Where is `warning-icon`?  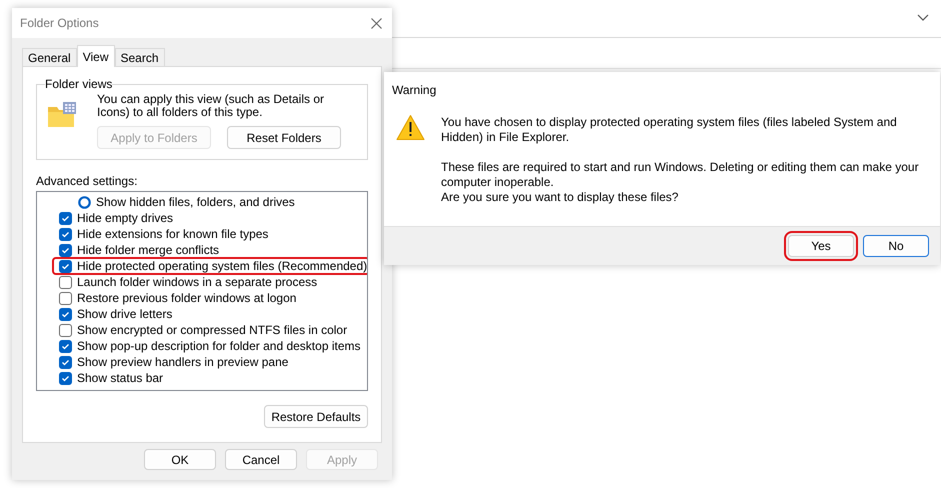
warning-icon is located at coordinates (410, 127).